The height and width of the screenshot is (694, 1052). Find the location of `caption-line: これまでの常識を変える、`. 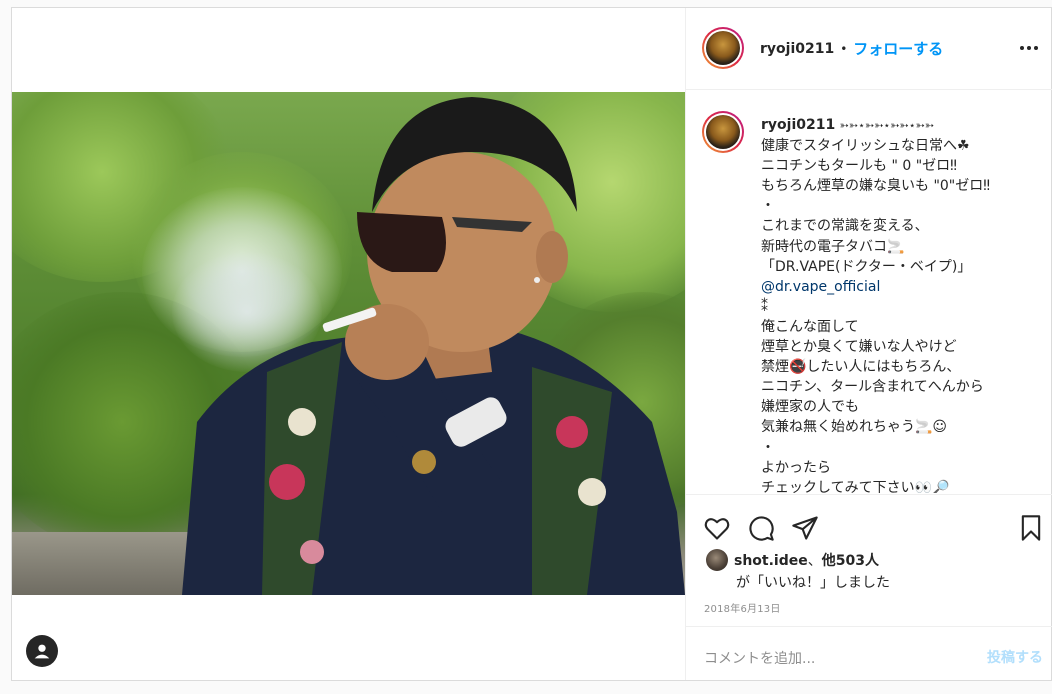

caption-line: これまでの常識を変える、 is located at coordinates (845, 226).